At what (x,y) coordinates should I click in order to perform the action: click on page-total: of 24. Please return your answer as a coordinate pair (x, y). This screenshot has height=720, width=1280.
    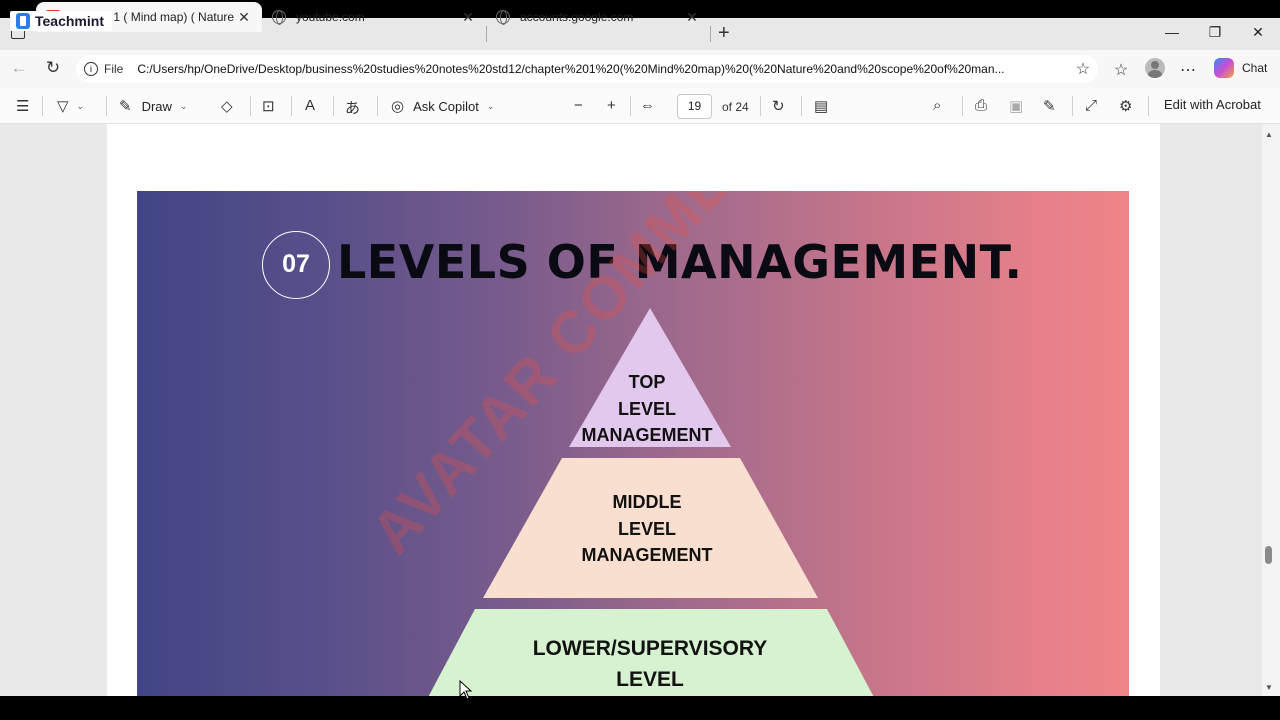
    Looking at the image, I should click on (735, 107).